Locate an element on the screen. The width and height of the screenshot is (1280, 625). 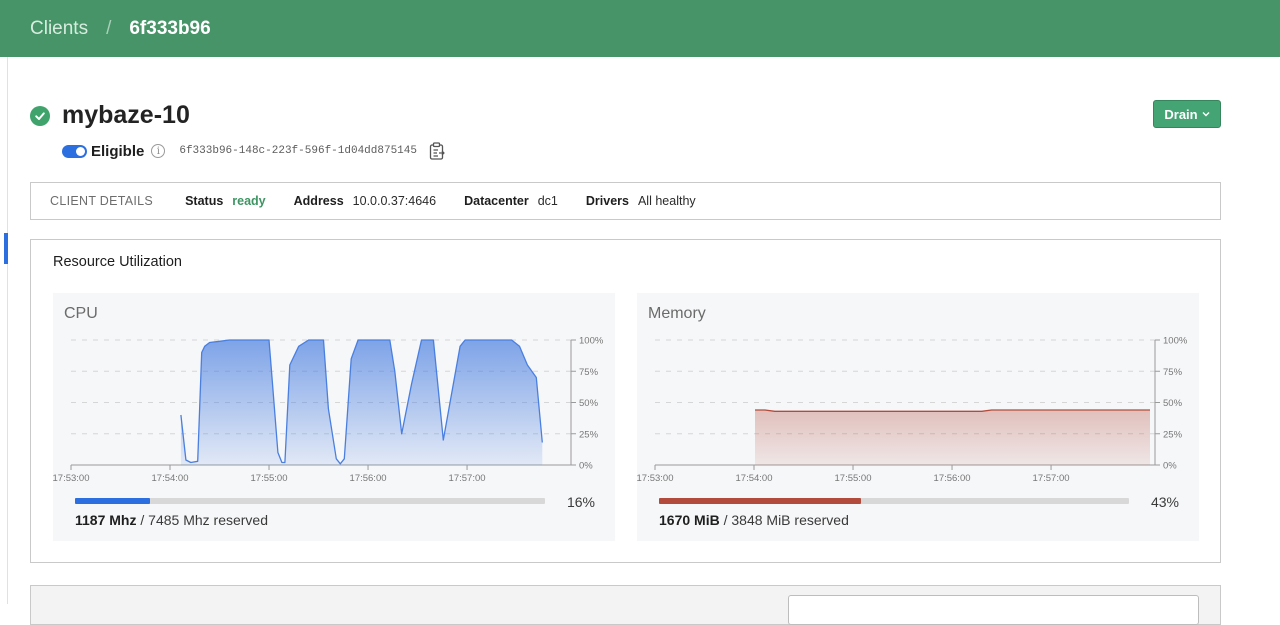
cpu-y-tick-label: 75% is located at coordinates (589, 372).